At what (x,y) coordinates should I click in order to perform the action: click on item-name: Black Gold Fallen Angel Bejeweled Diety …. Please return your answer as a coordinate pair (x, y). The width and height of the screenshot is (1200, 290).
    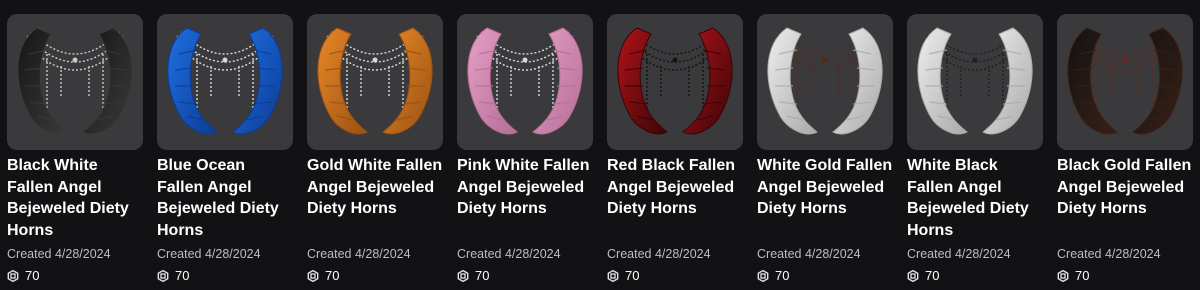
    Looking at the image, I should click on (1126, 198).